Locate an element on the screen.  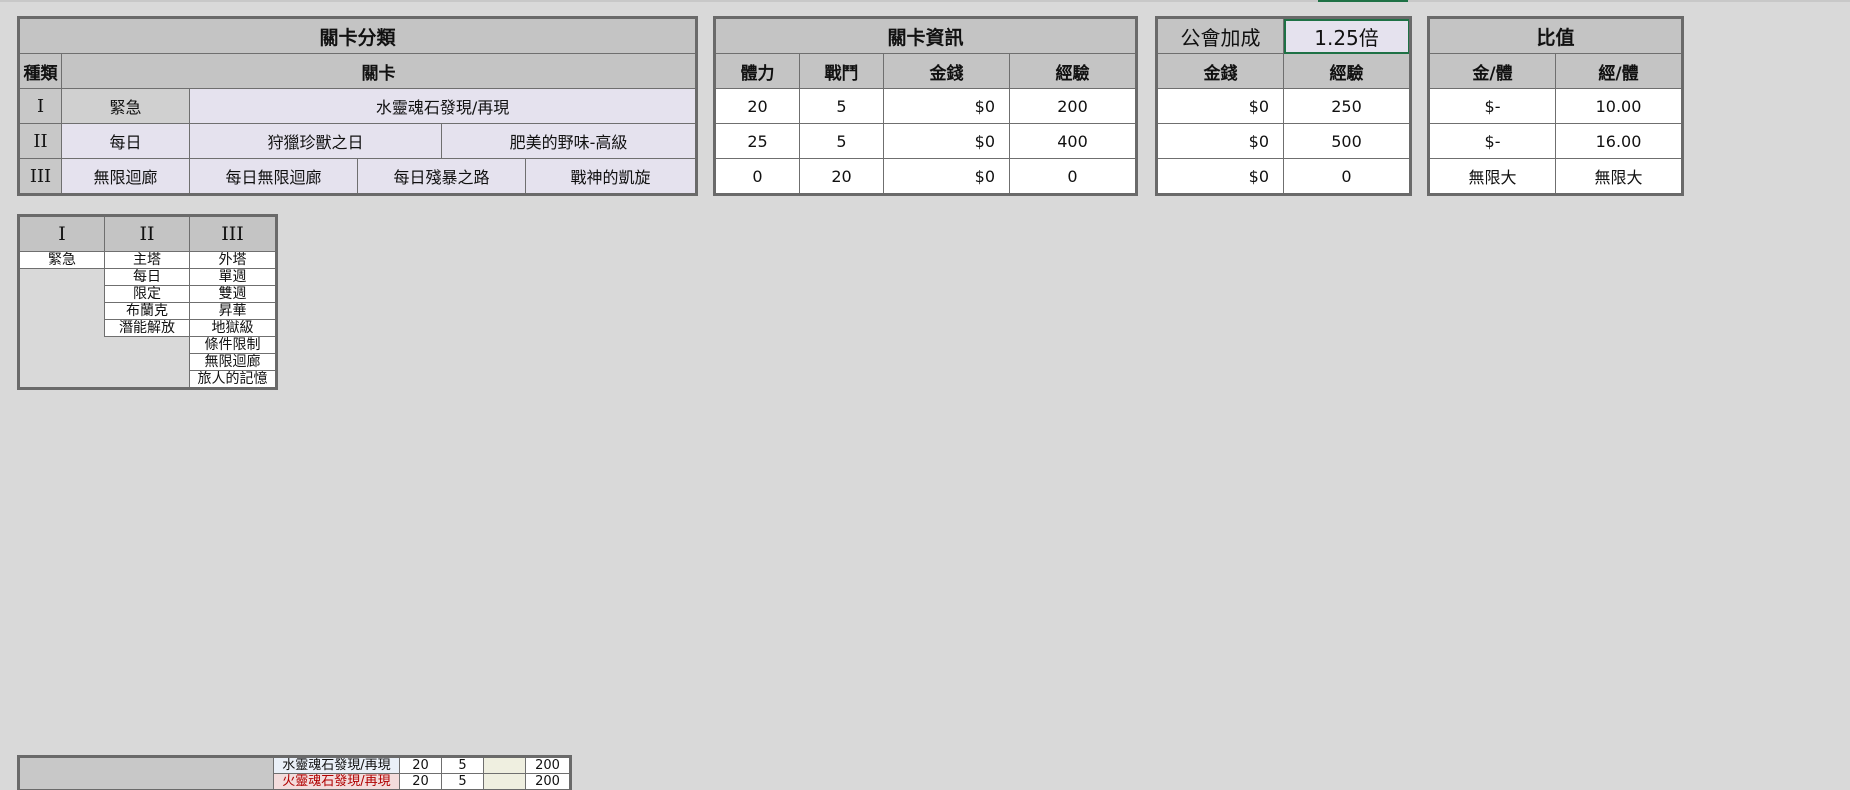
stage-type-cell: 每日 is located at coordinates (125, 141).